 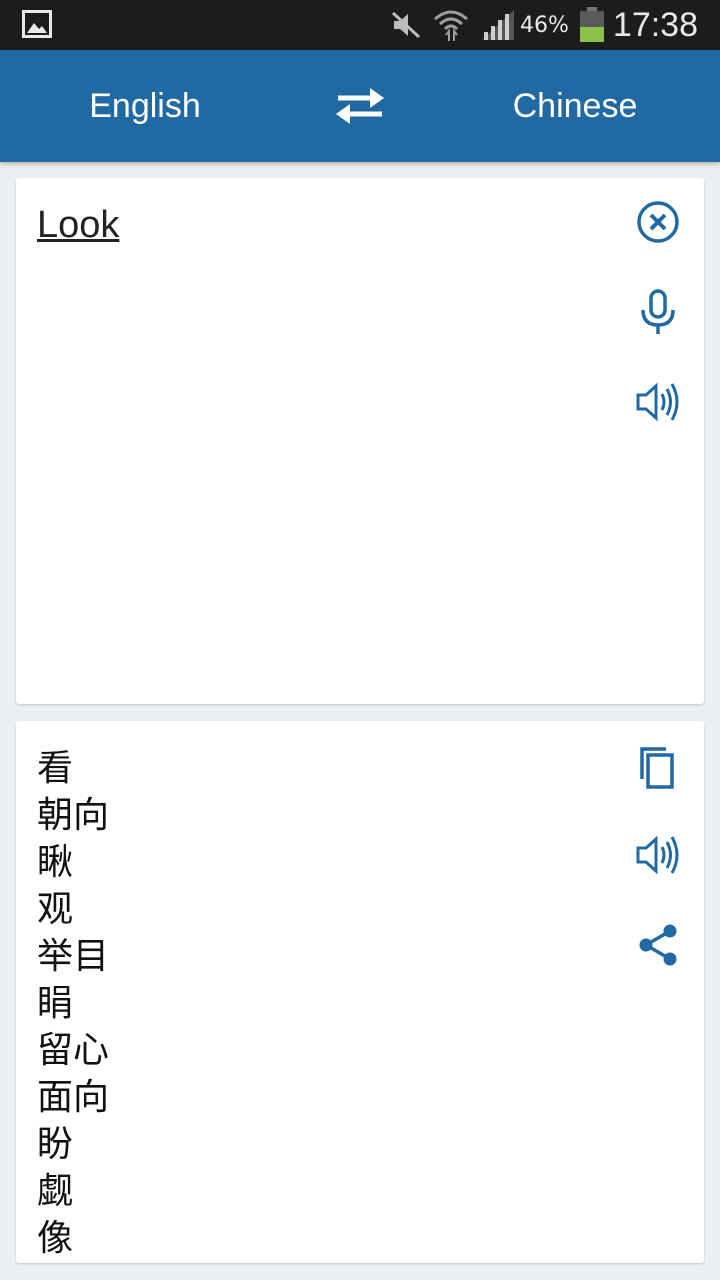 What do you see at coordinates (498, 25) in the screenshot?
I see `signal-icon` at bounding box center [498, 25].